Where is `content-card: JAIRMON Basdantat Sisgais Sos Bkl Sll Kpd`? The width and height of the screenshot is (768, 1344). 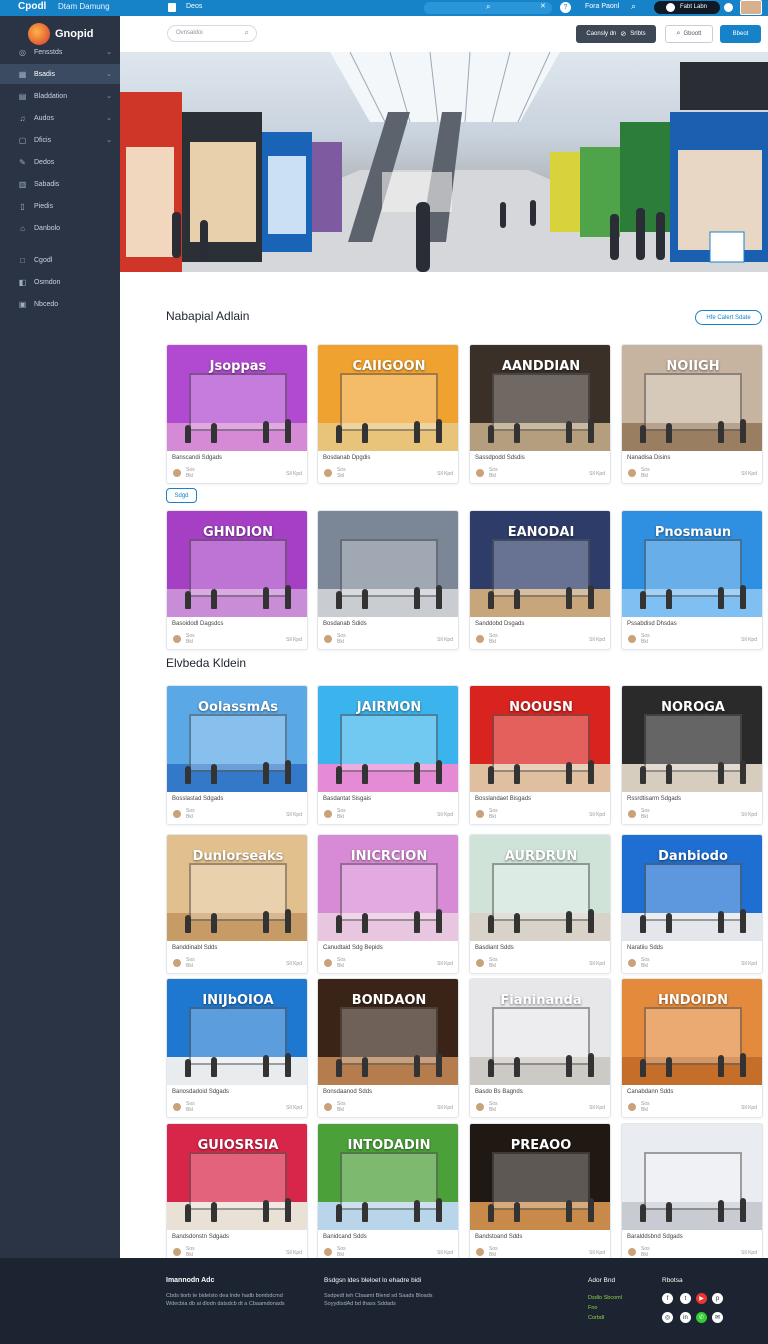
content-card: JAIRMON Basdantat Sisgais Sos Bkl Sll Kpd is located at coordinates (388, 755).